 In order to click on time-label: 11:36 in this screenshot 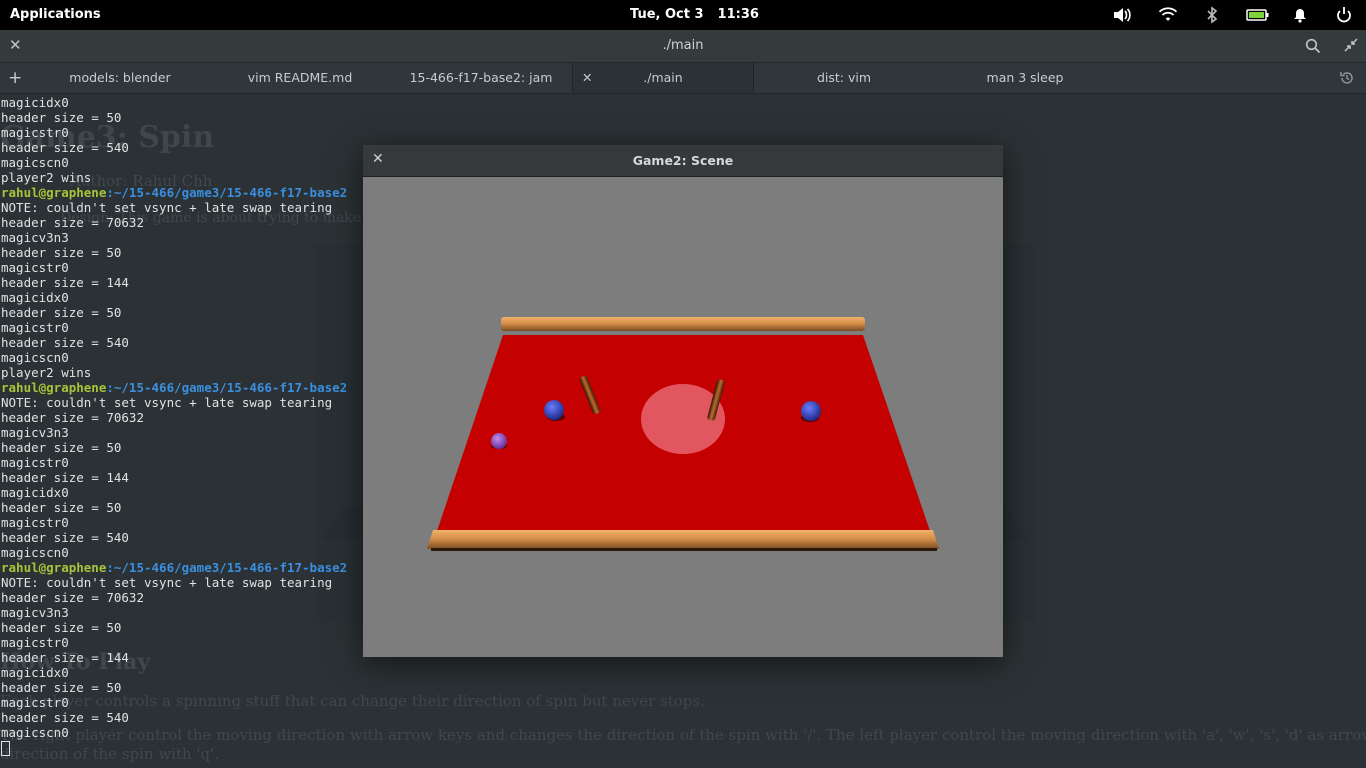, I will do `click(738, 14)`.